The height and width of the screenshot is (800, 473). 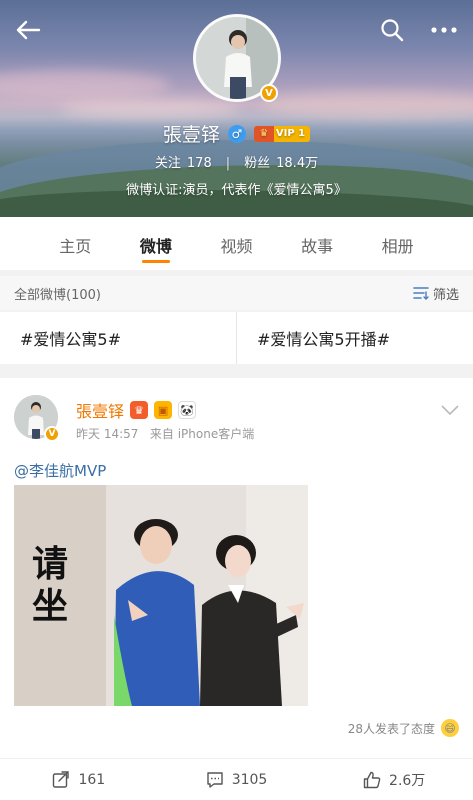 What do you see at coordinates (167, 163) in the screenshot?
I see `following-label: 关注` at bounding box center [167, 163].